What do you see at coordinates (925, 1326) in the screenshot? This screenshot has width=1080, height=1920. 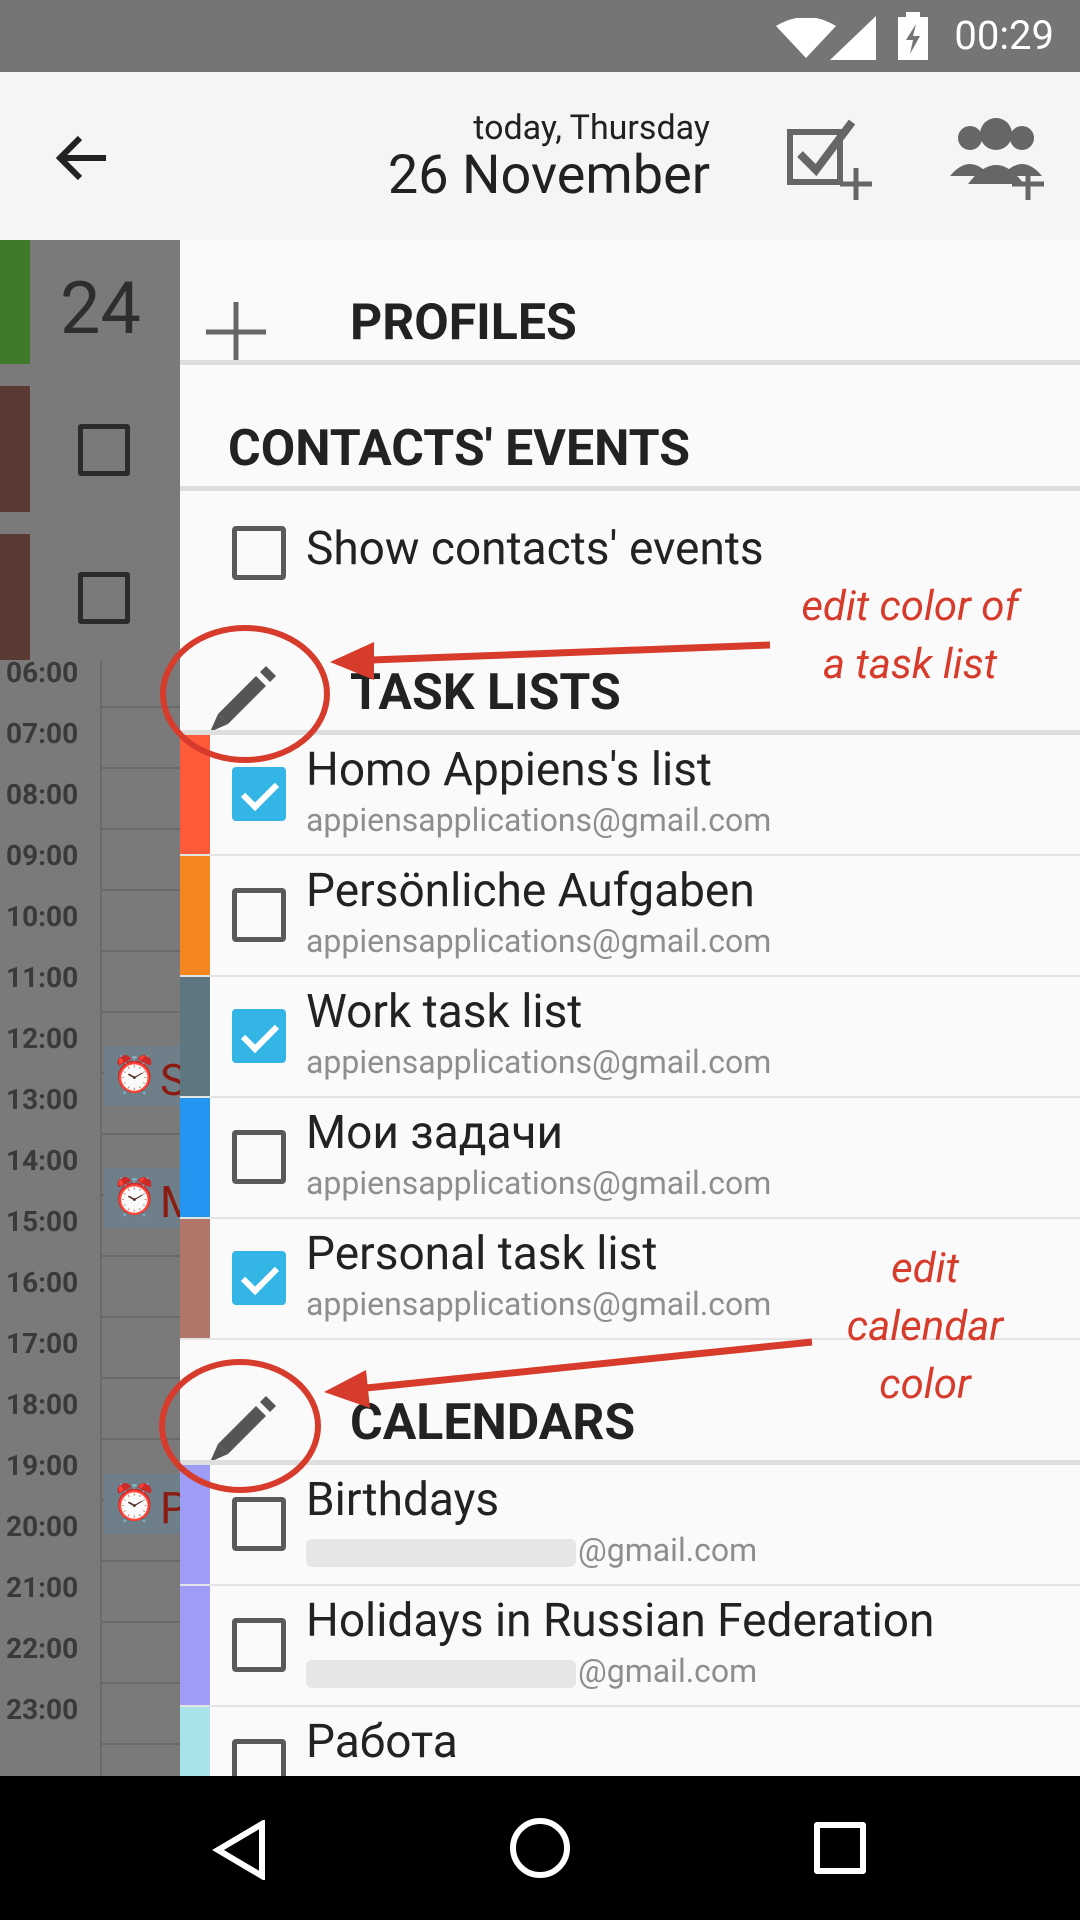 I see `annotation-calendar-color: edit calendar color` at bounding box center [925, 1326].